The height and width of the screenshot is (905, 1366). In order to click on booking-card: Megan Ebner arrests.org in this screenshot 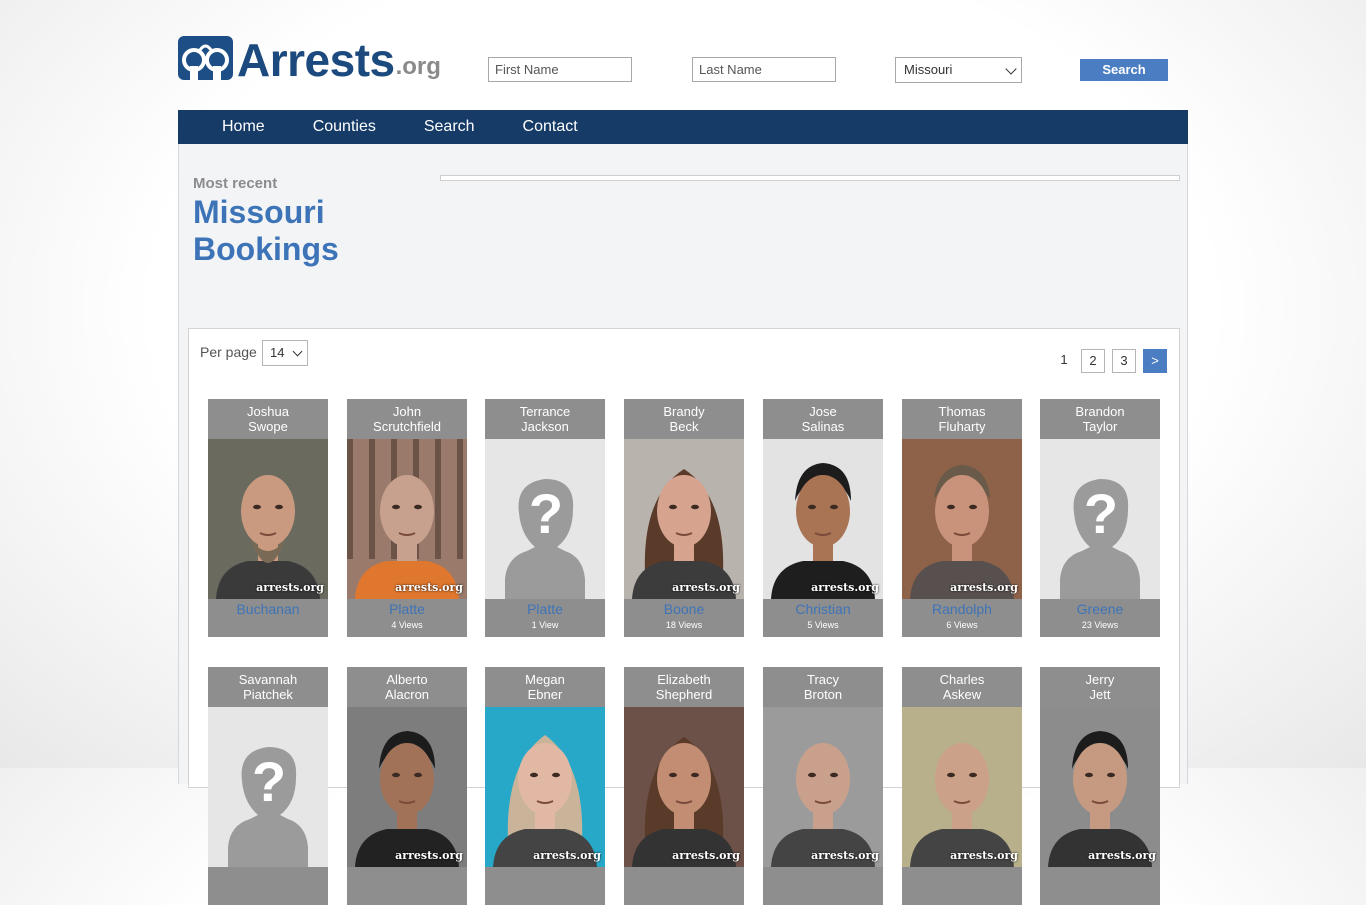, I will do `click(545, 786)`.